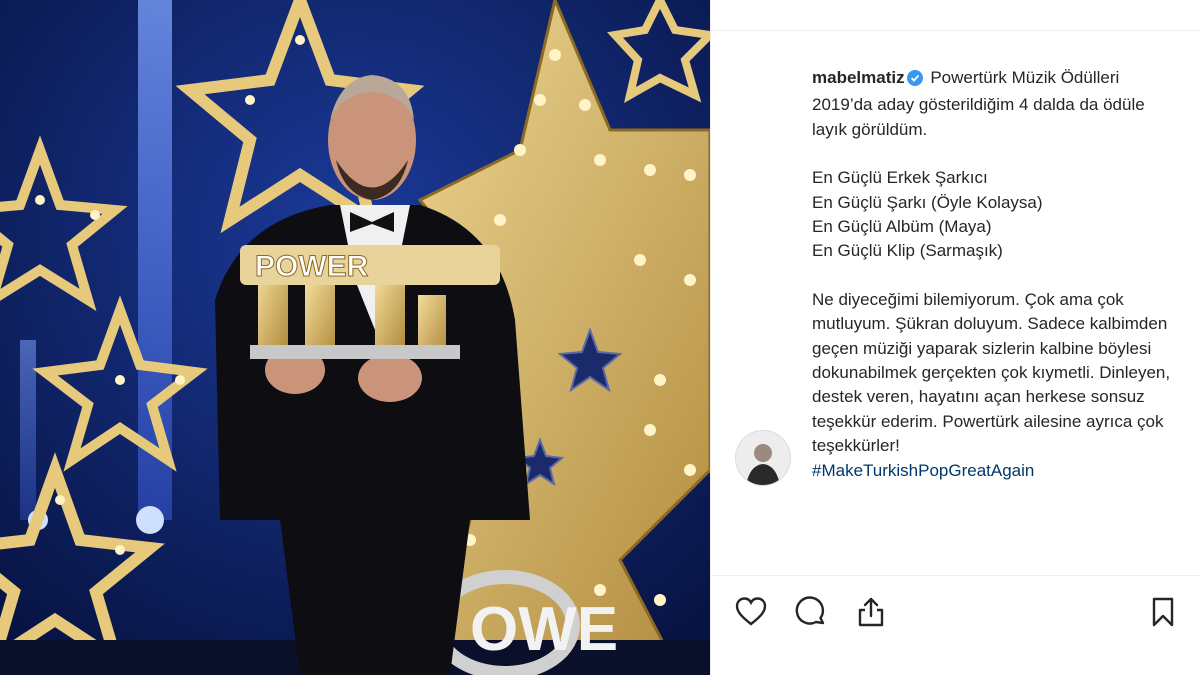 The height and width of the screenshot is (675, 1200). Describe the element at coordinates (902, 227) in the screenshot. I see `award-line: En Güçlü Albüm (Maya)` at that location.